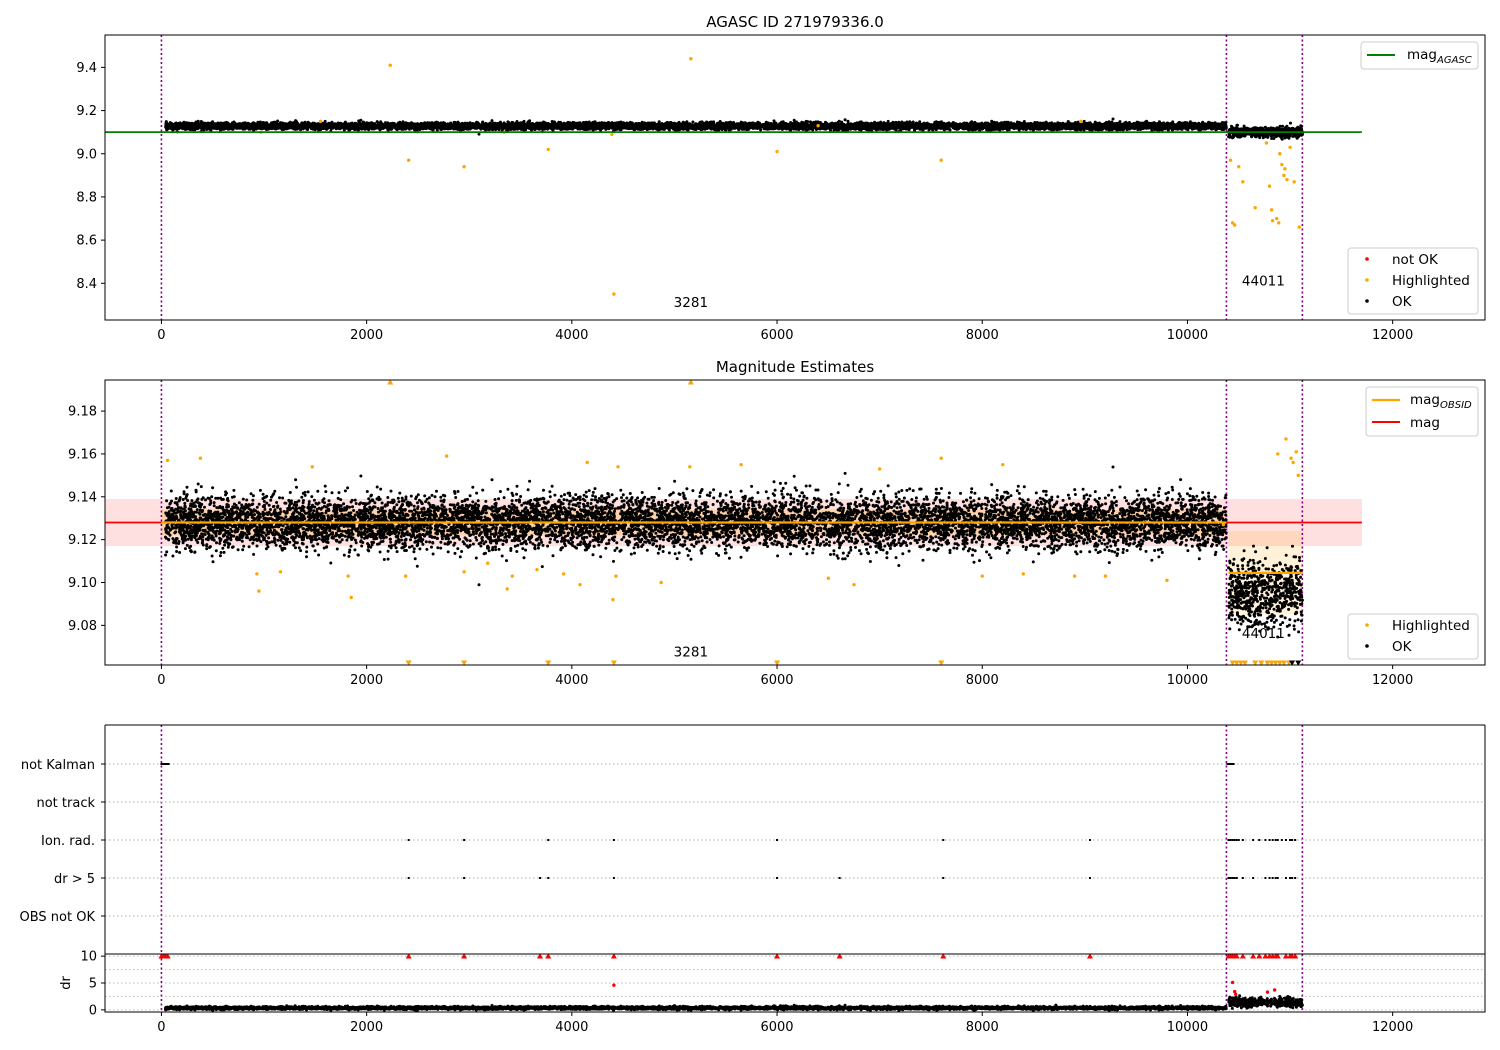  What do you see at coordinates (734, 129) in the screenshot?
I see `series-ok` at bounding box center [734, 129].